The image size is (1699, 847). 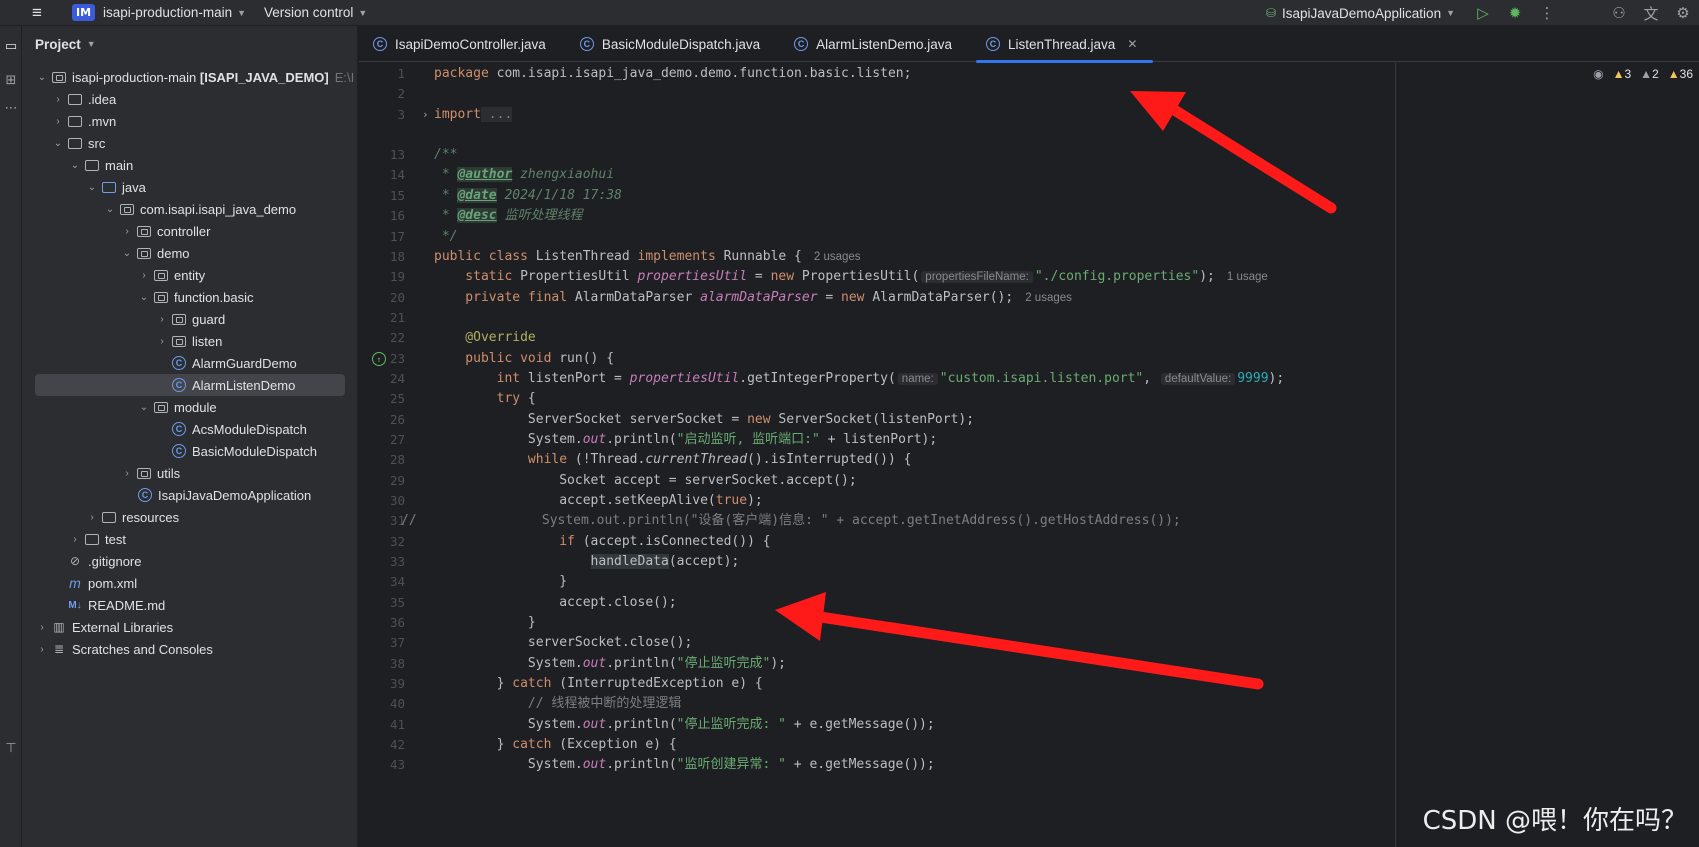 I want to click on code-token: 监听处理线程, so click(x=539, y=215).